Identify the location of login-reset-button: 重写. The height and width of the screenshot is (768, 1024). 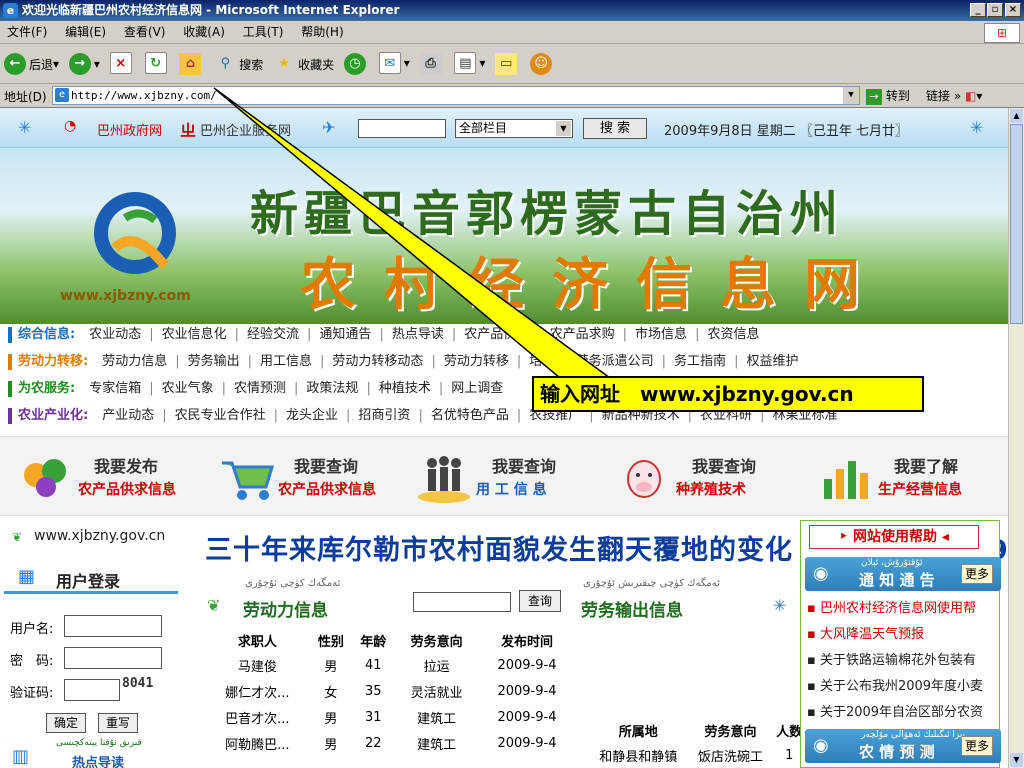
(118, 723).